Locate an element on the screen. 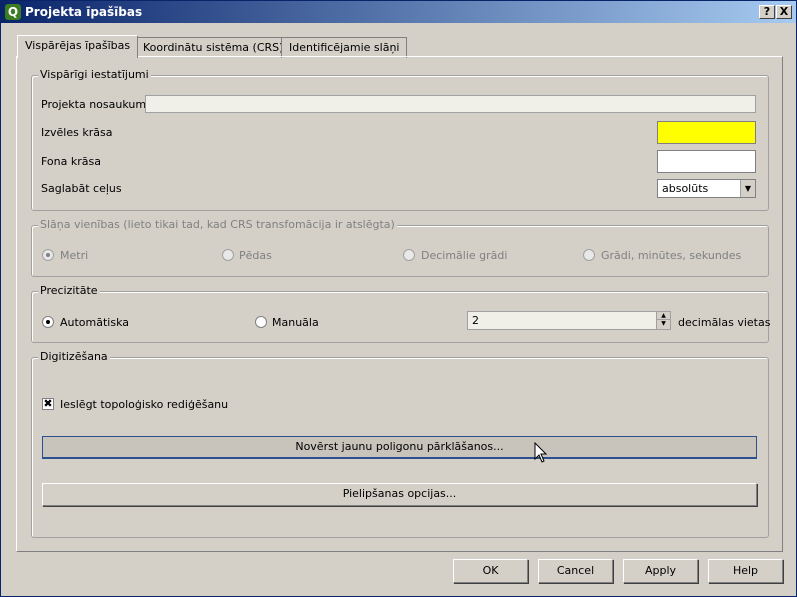 This screenshot has height=597, width=797. ok-button: OK is located at coordinates (490, 571).